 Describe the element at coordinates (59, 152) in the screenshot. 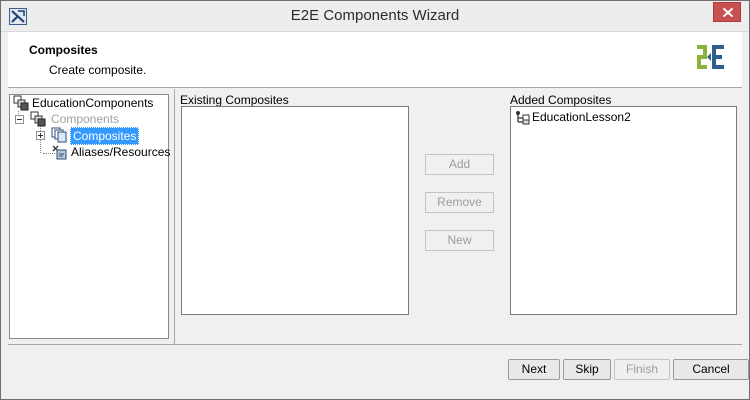

I see `aliases-resources-icon` at that location.